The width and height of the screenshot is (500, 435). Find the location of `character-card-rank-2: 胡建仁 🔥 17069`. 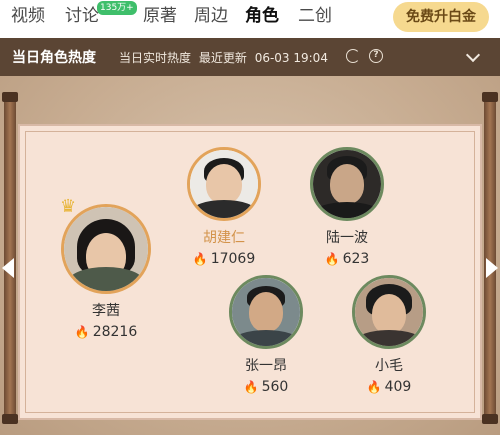

character-card-rank-2: 胡建仁 🔥 17069 is located at coordinates (224, 207).